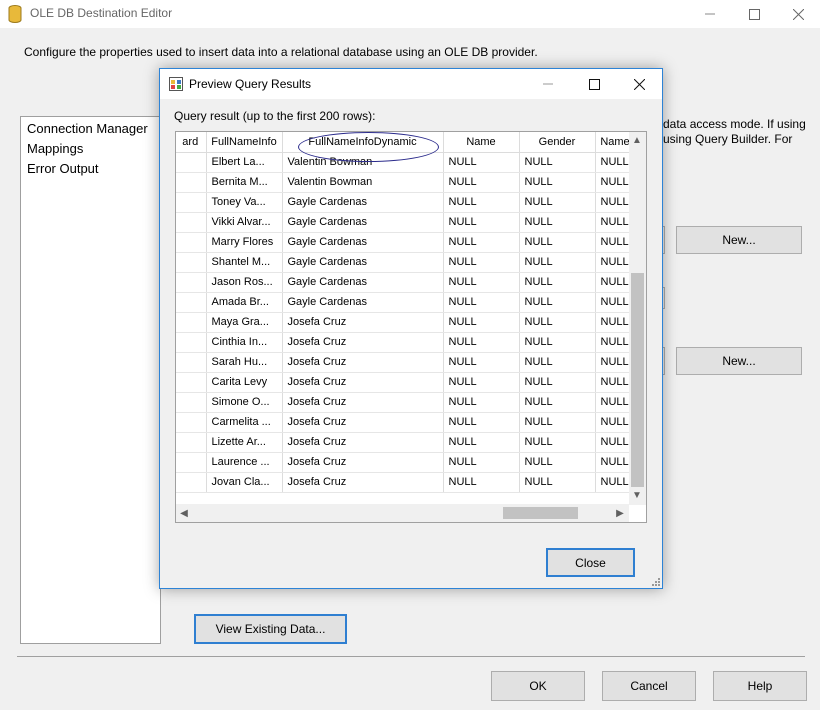 The width and height of the screenshot is (820, 710). What do you see at coordinates (798, 14) in the screenshot?
I see `close-window-button` at bounding box center [798, 14].